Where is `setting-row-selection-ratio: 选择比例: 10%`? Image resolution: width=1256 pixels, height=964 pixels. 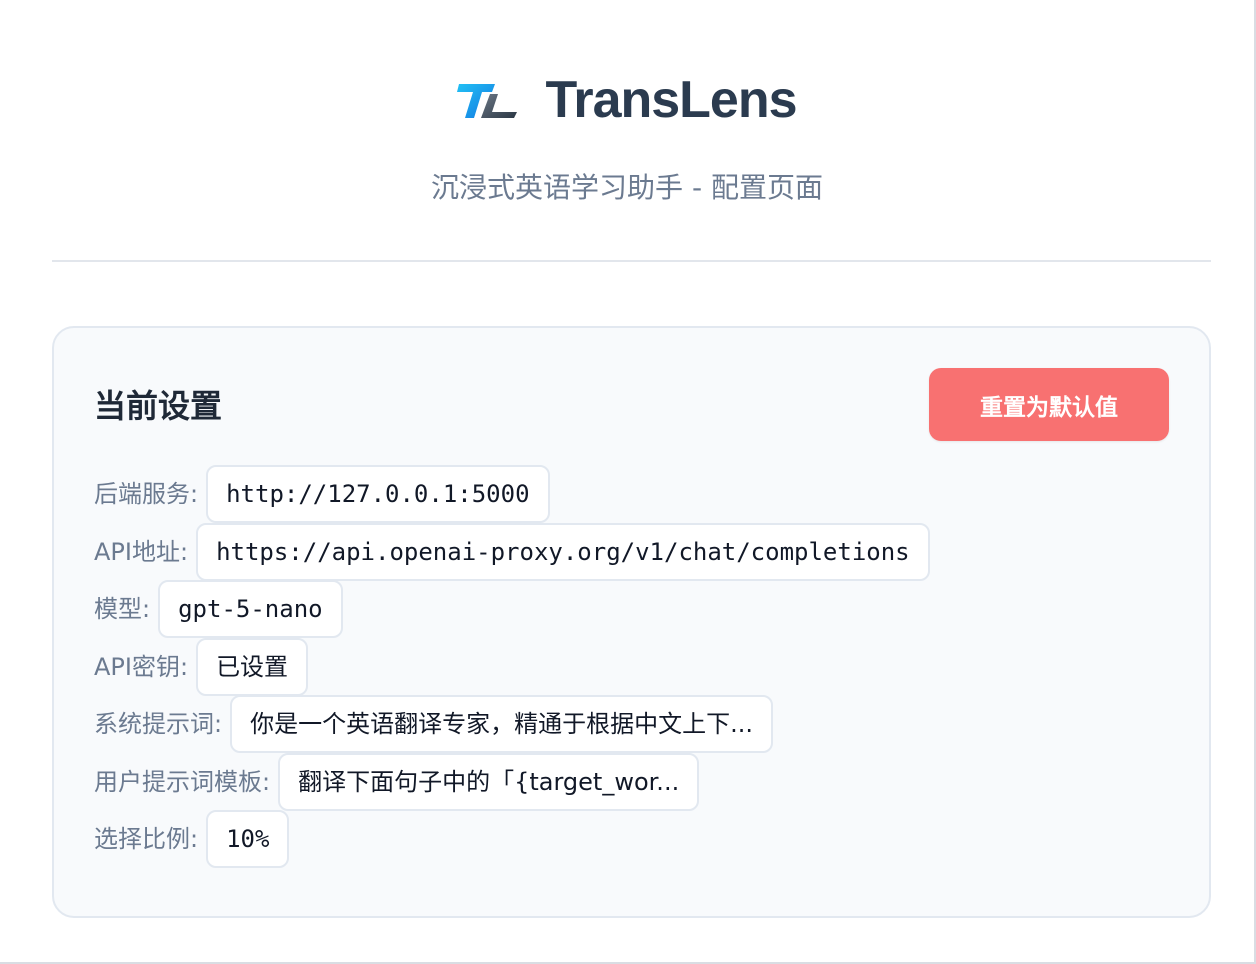
setting-row-selection-ratio: 选择比例: 10% is located at coordinates (192, 839).